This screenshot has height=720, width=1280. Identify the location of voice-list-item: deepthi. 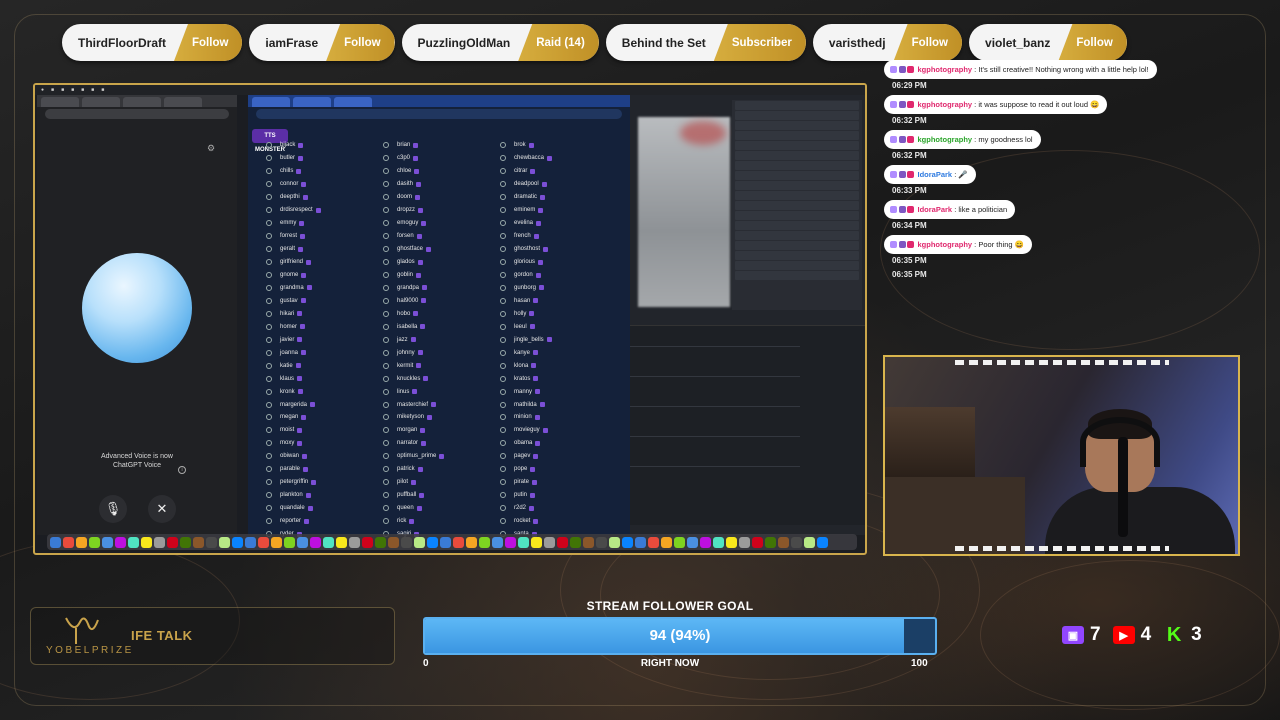
(324, 197).